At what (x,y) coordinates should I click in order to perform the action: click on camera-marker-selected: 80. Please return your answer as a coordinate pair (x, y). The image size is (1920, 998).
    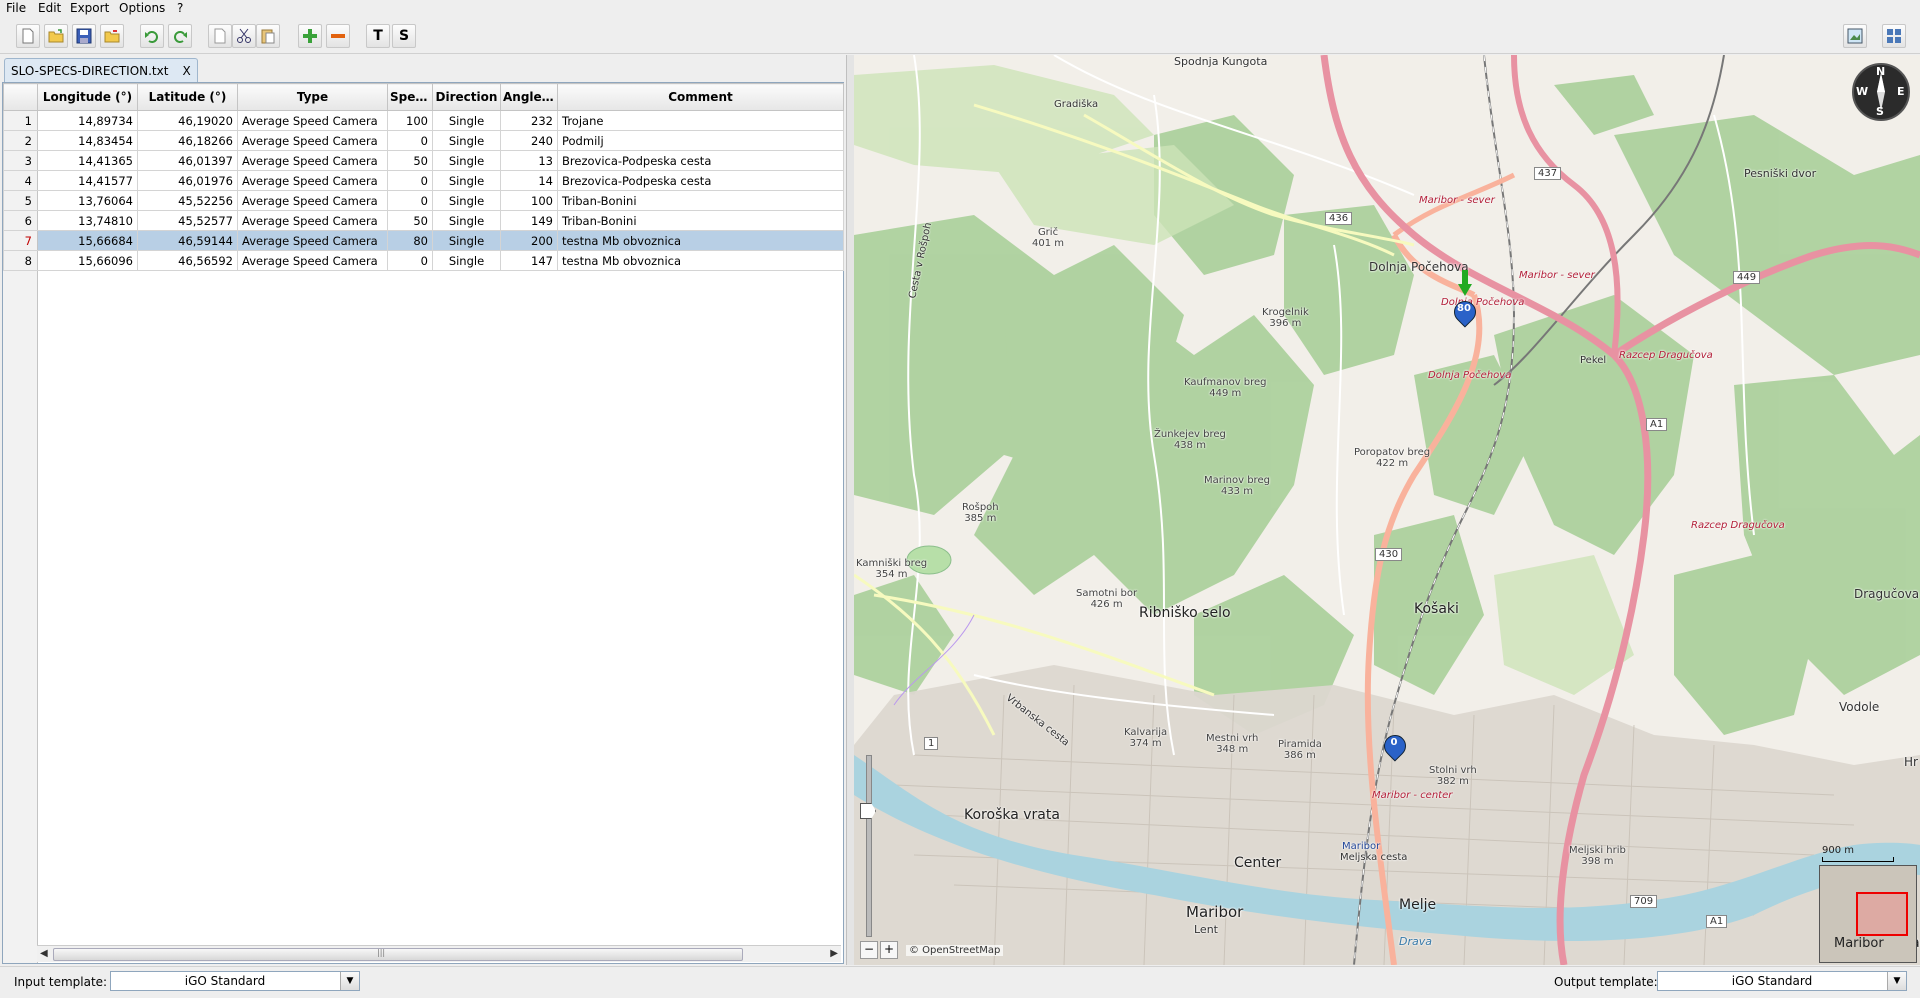
    Looking at the image, I should click on (1465, 313).